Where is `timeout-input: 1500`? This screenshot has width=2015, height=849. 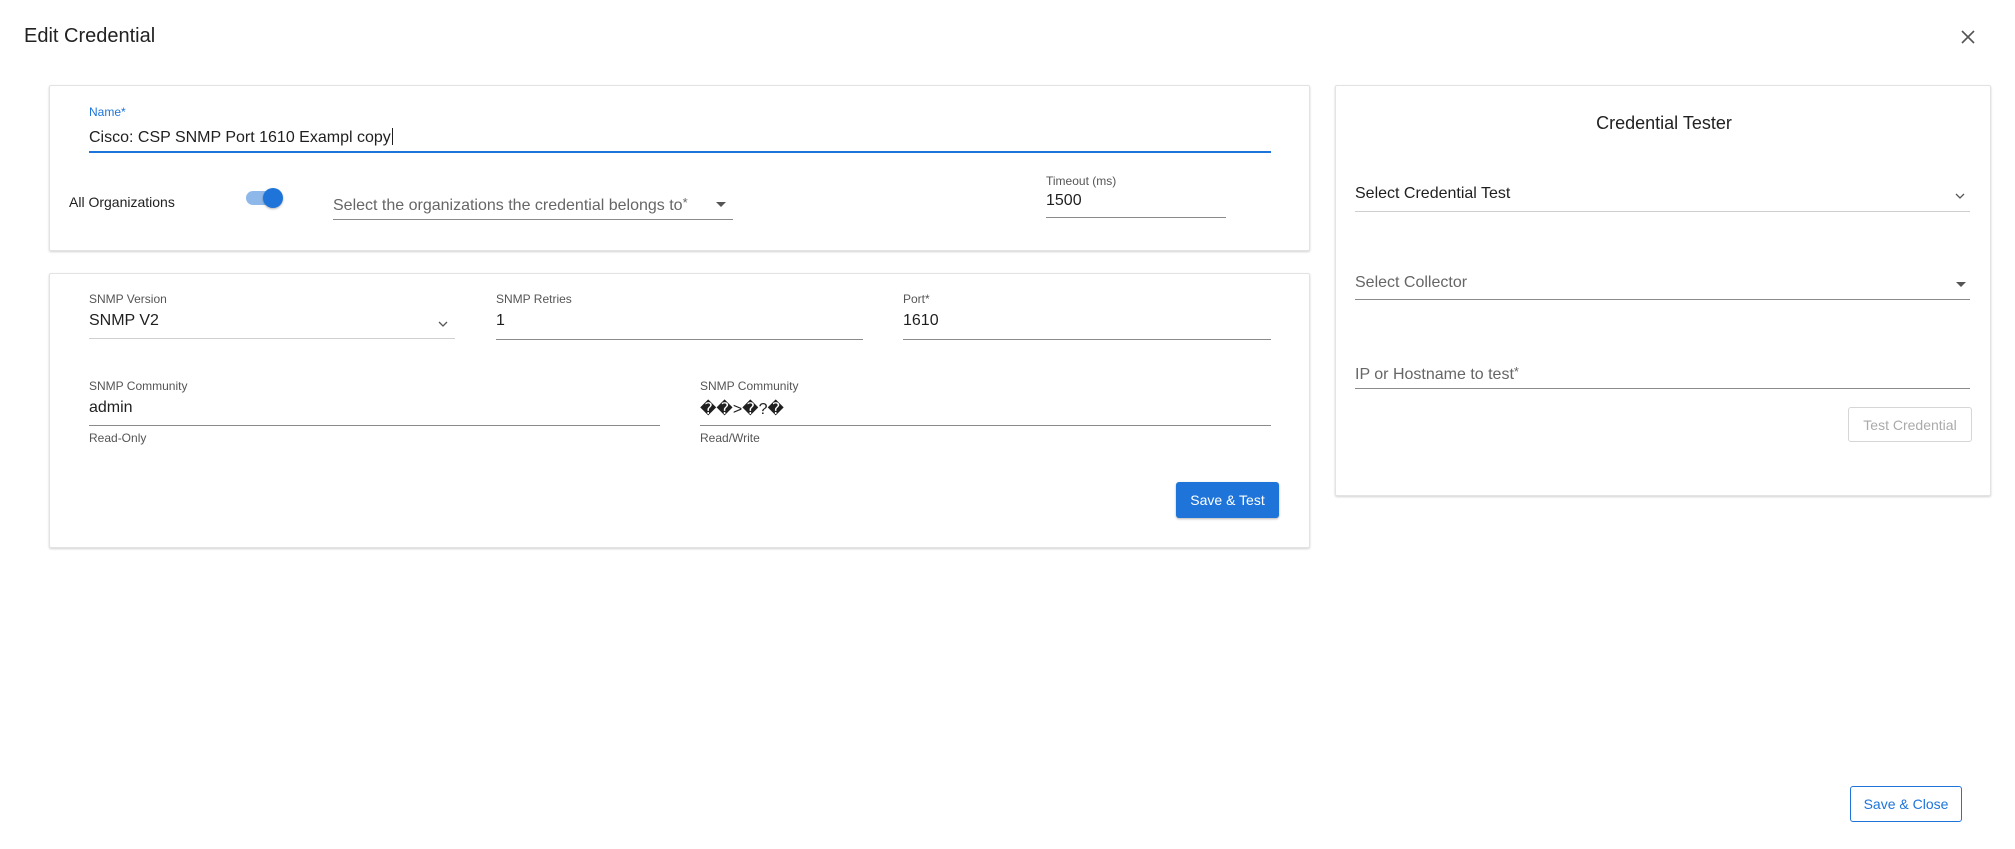
timeout-input: 1500 is located at coordinates (1064, 201).